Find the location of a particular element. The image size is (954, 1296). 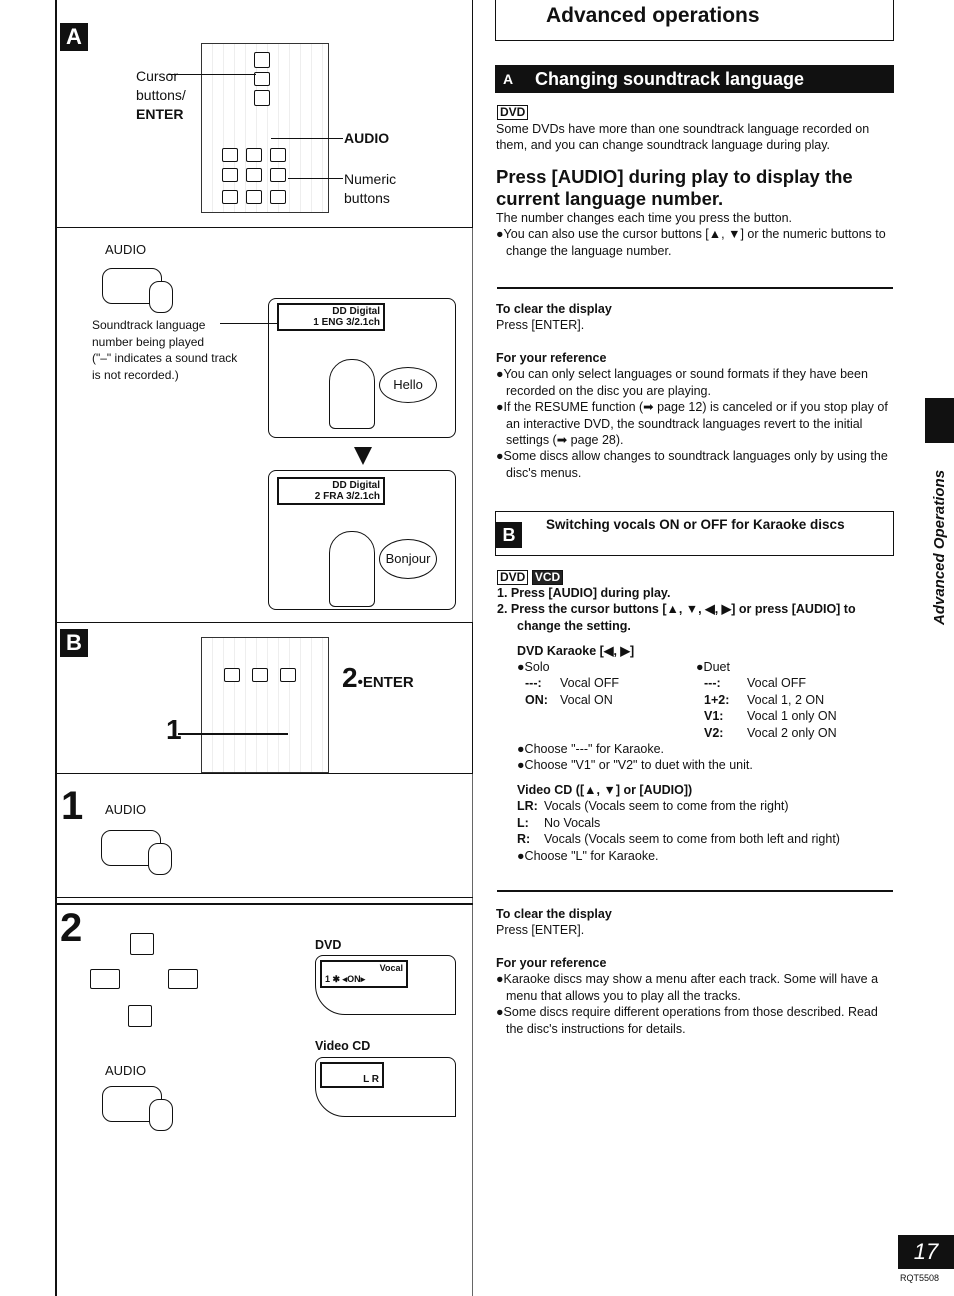

side-tab-marker is located at coordinates (939, 420).